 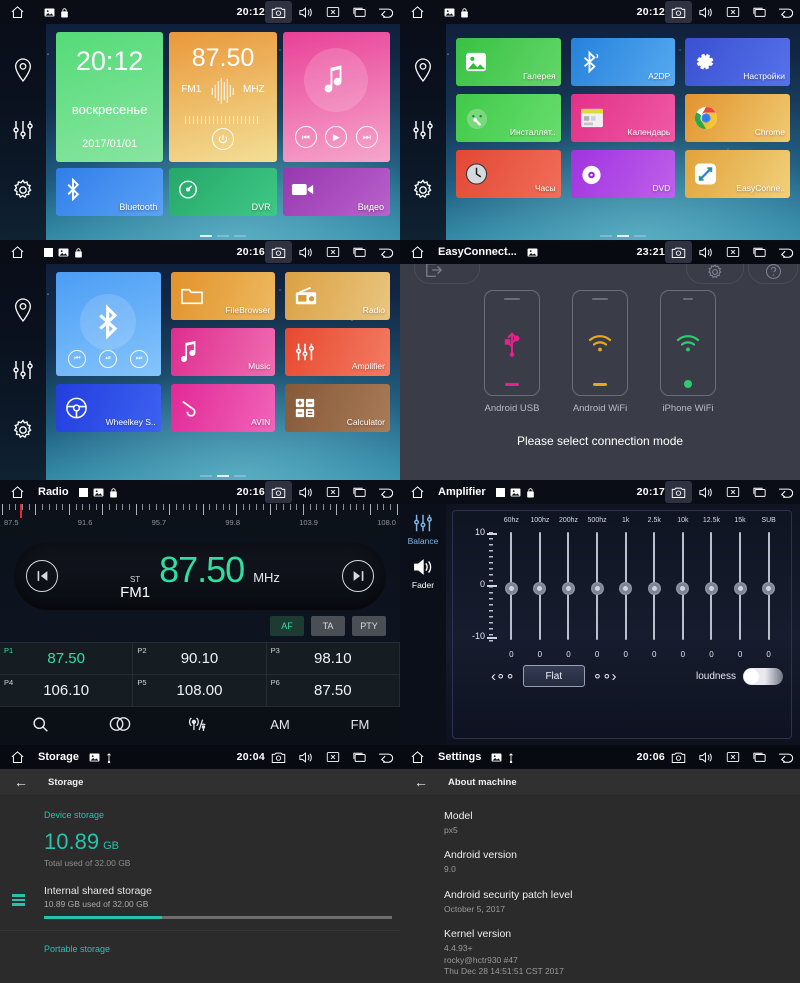 I want to click on app-tile-settings: Настройки, so click(x=737, y=62).